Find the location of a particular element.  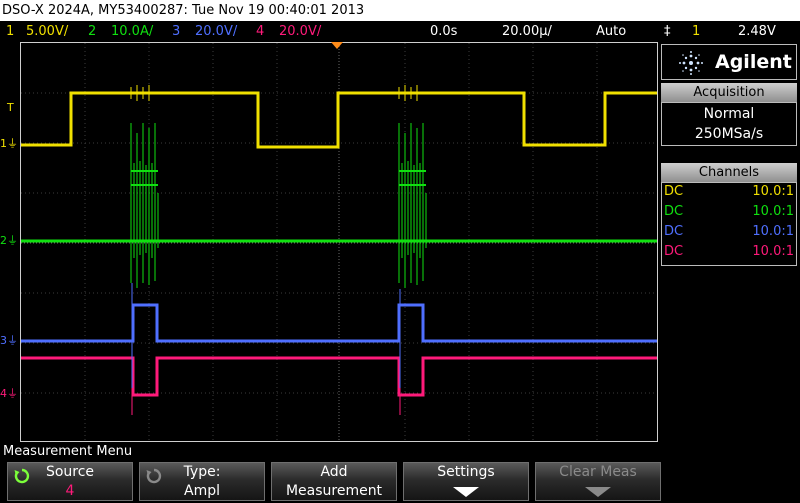

ch1-scale: 5.00V/ is located at coordinates (47, 31).